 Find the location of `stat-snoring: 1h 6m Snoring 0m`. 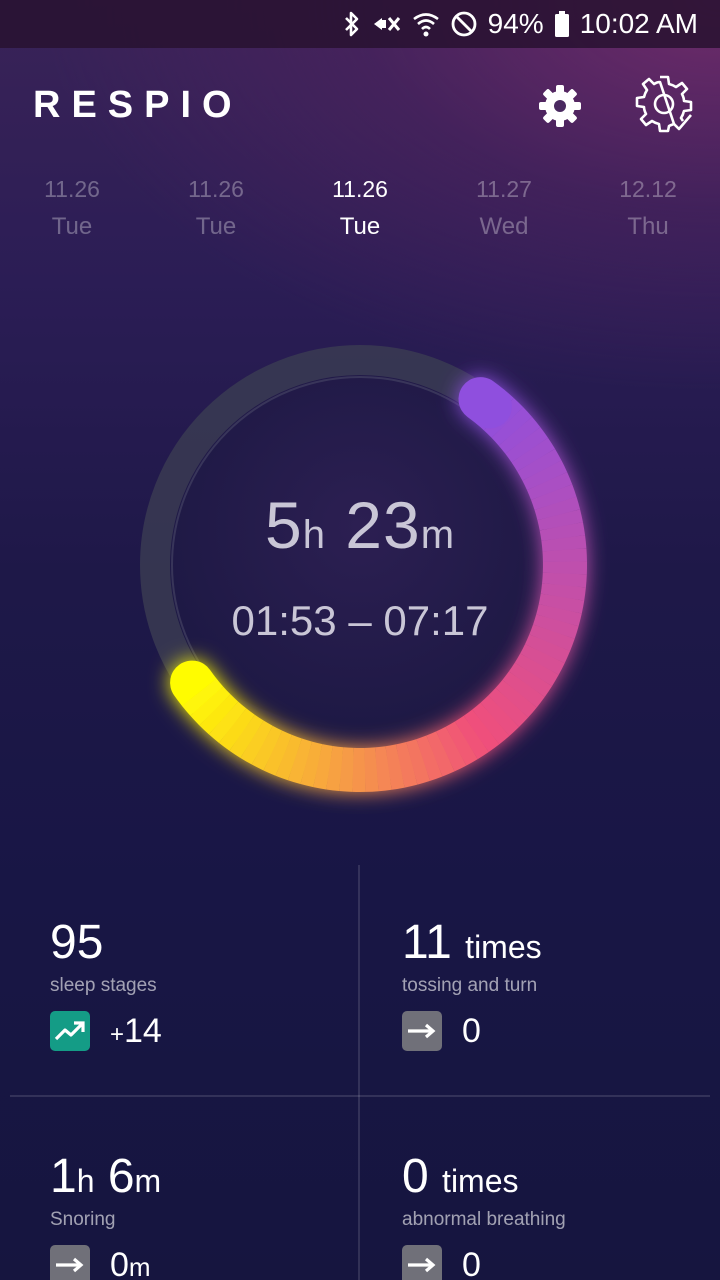

stat-snoring: 1h 6m Snoring 0m is located at coordinates (220, 1189).